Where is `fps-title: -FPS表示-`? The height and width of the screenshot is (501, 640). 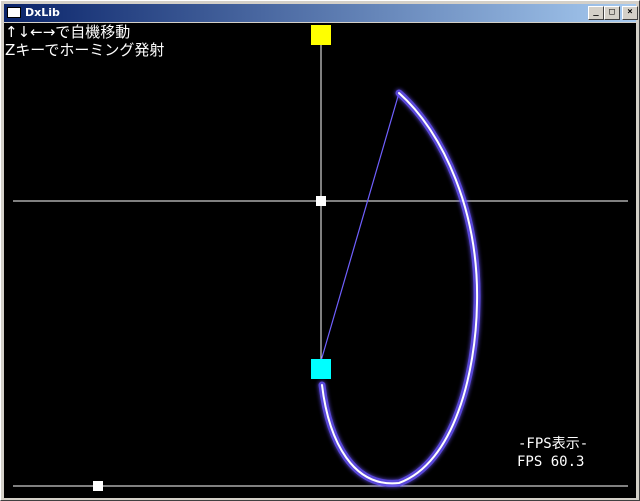
fps-title: -FPS表示- is located at coordinates (553, 444).